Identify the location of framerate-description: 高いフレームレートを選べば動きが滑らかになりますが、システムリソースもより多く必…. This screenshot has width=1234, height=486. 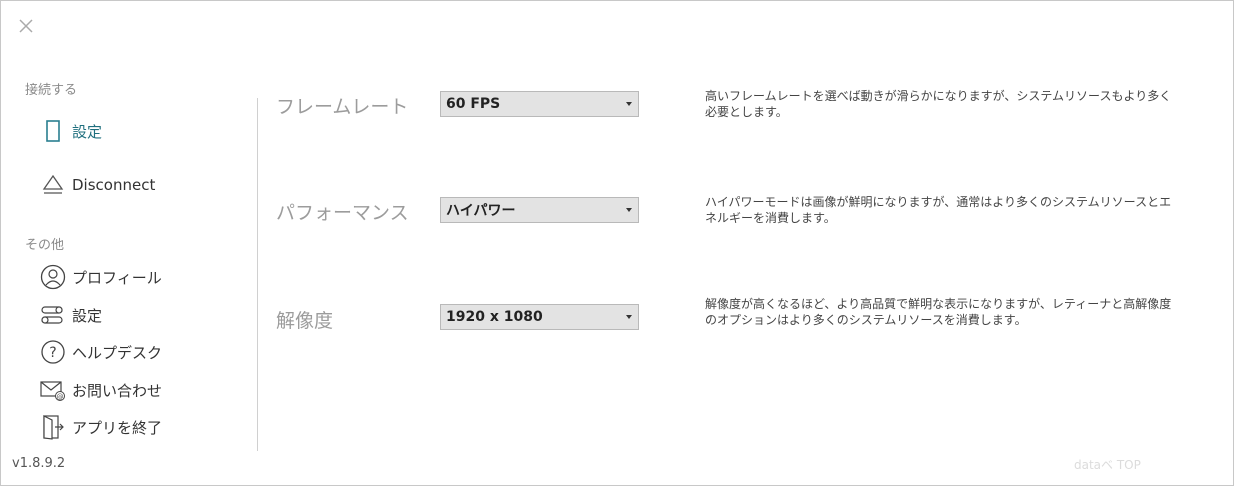
(938, 104).